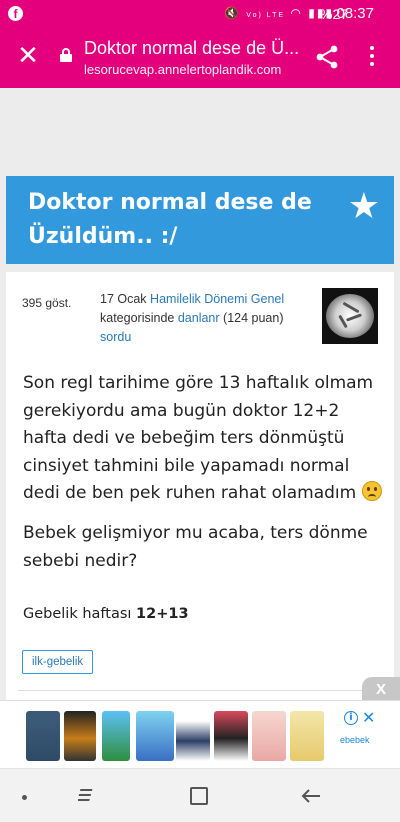 The height and width of the screenshot is (822, 400). What do you see at coordinates (232, 13) in the screenshot?
I see `mute-icon: 🔇` at bounding box center [232, 13].